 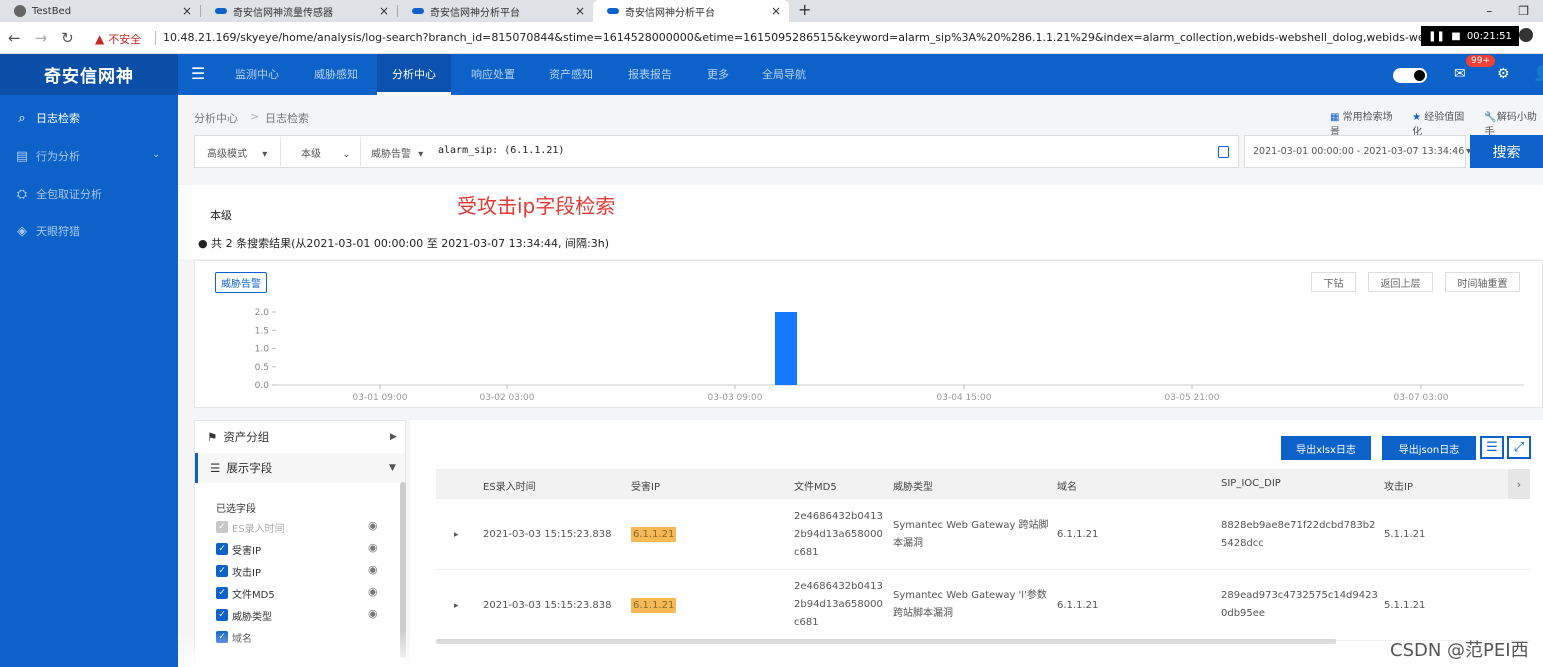 What do you see at coordinates (1410, 75) in the screenshot?
I see `theme-toggle` at bounding box center [1410, 75].